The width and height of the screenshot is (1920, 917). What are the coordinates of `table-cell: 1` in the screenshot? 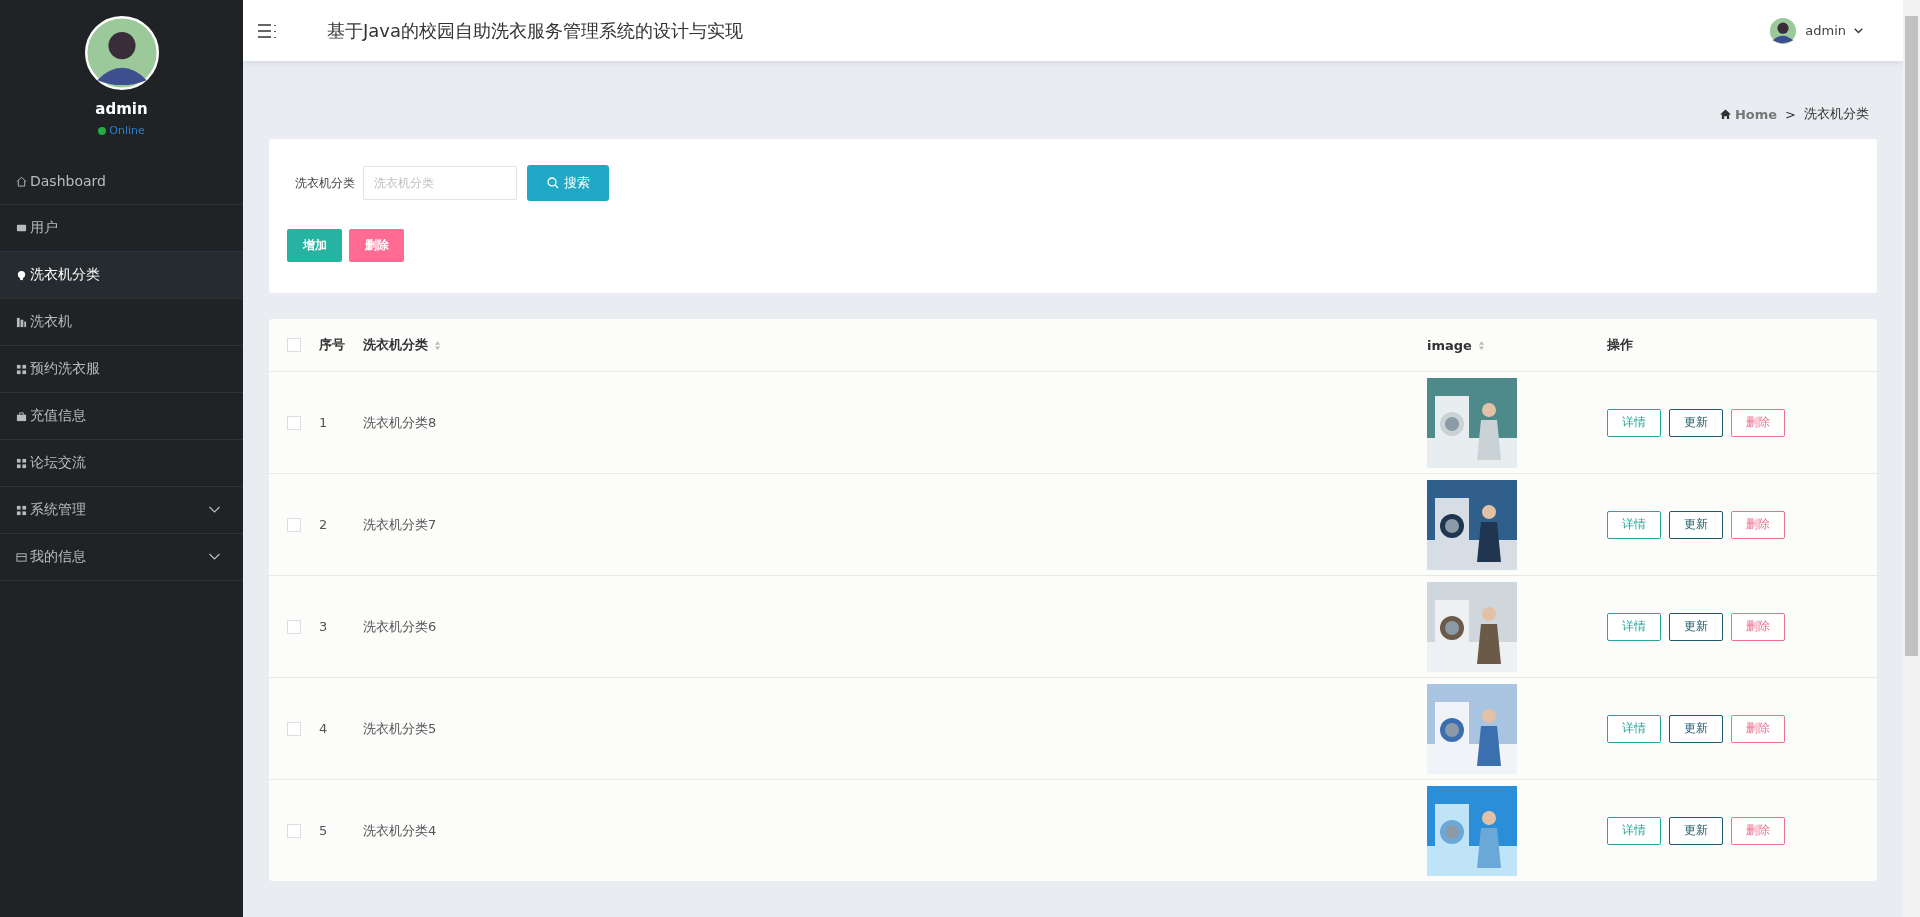 It's located at (323, 422).